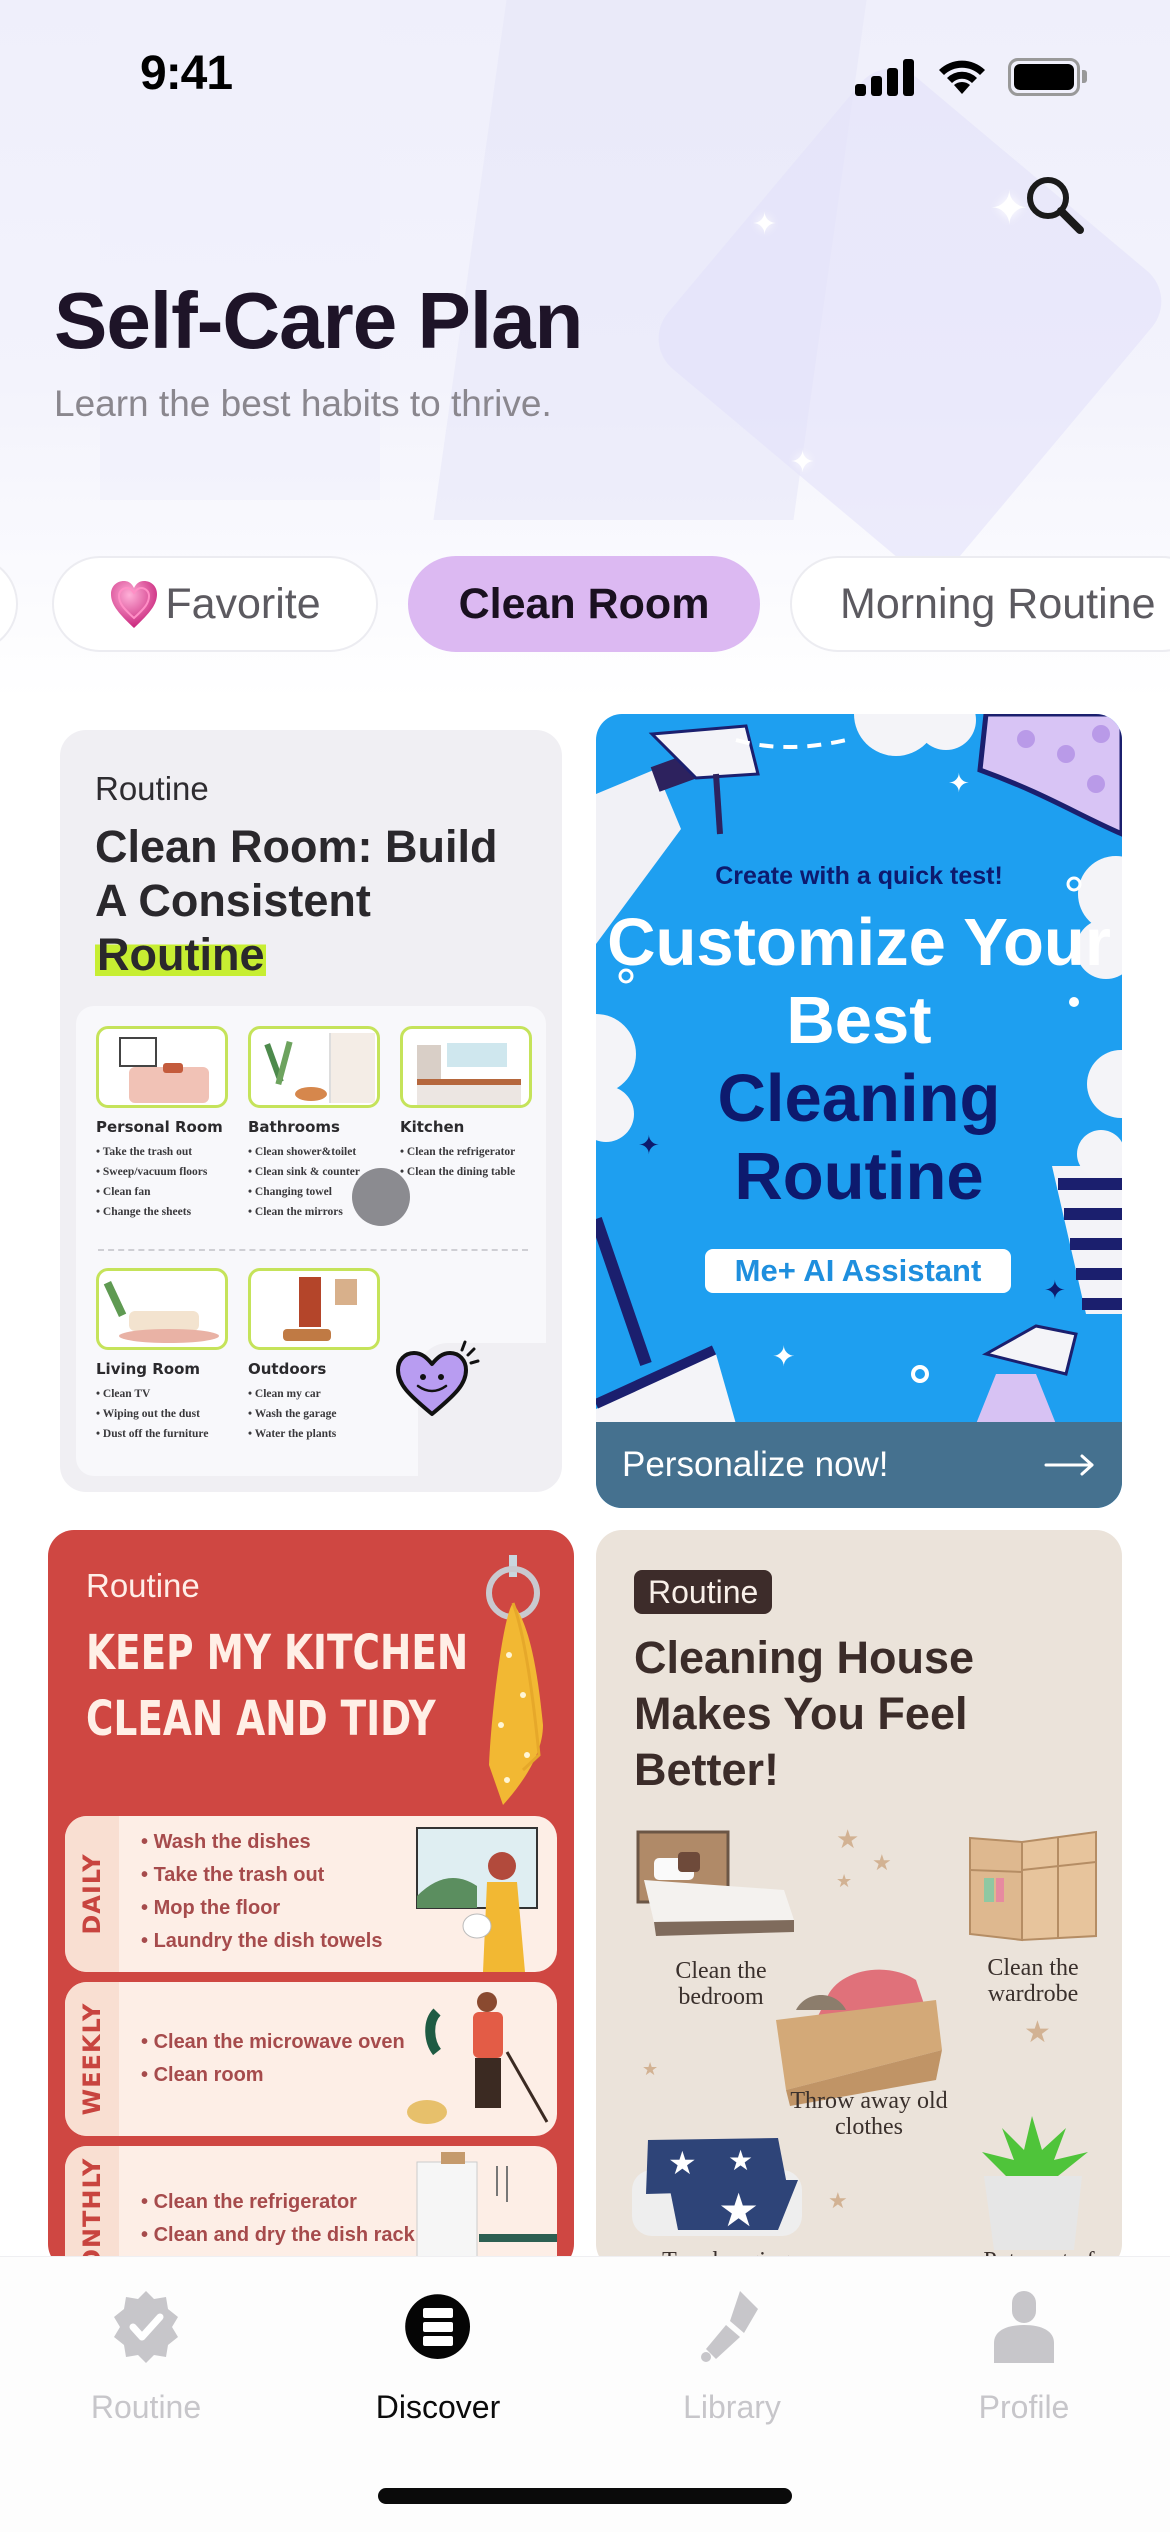 The image size is (1170, 2532). What do you see at coordinates (314, 1309) in the screenshot?
I see `outdoors-illustration` at bounding box center [314, 1309].